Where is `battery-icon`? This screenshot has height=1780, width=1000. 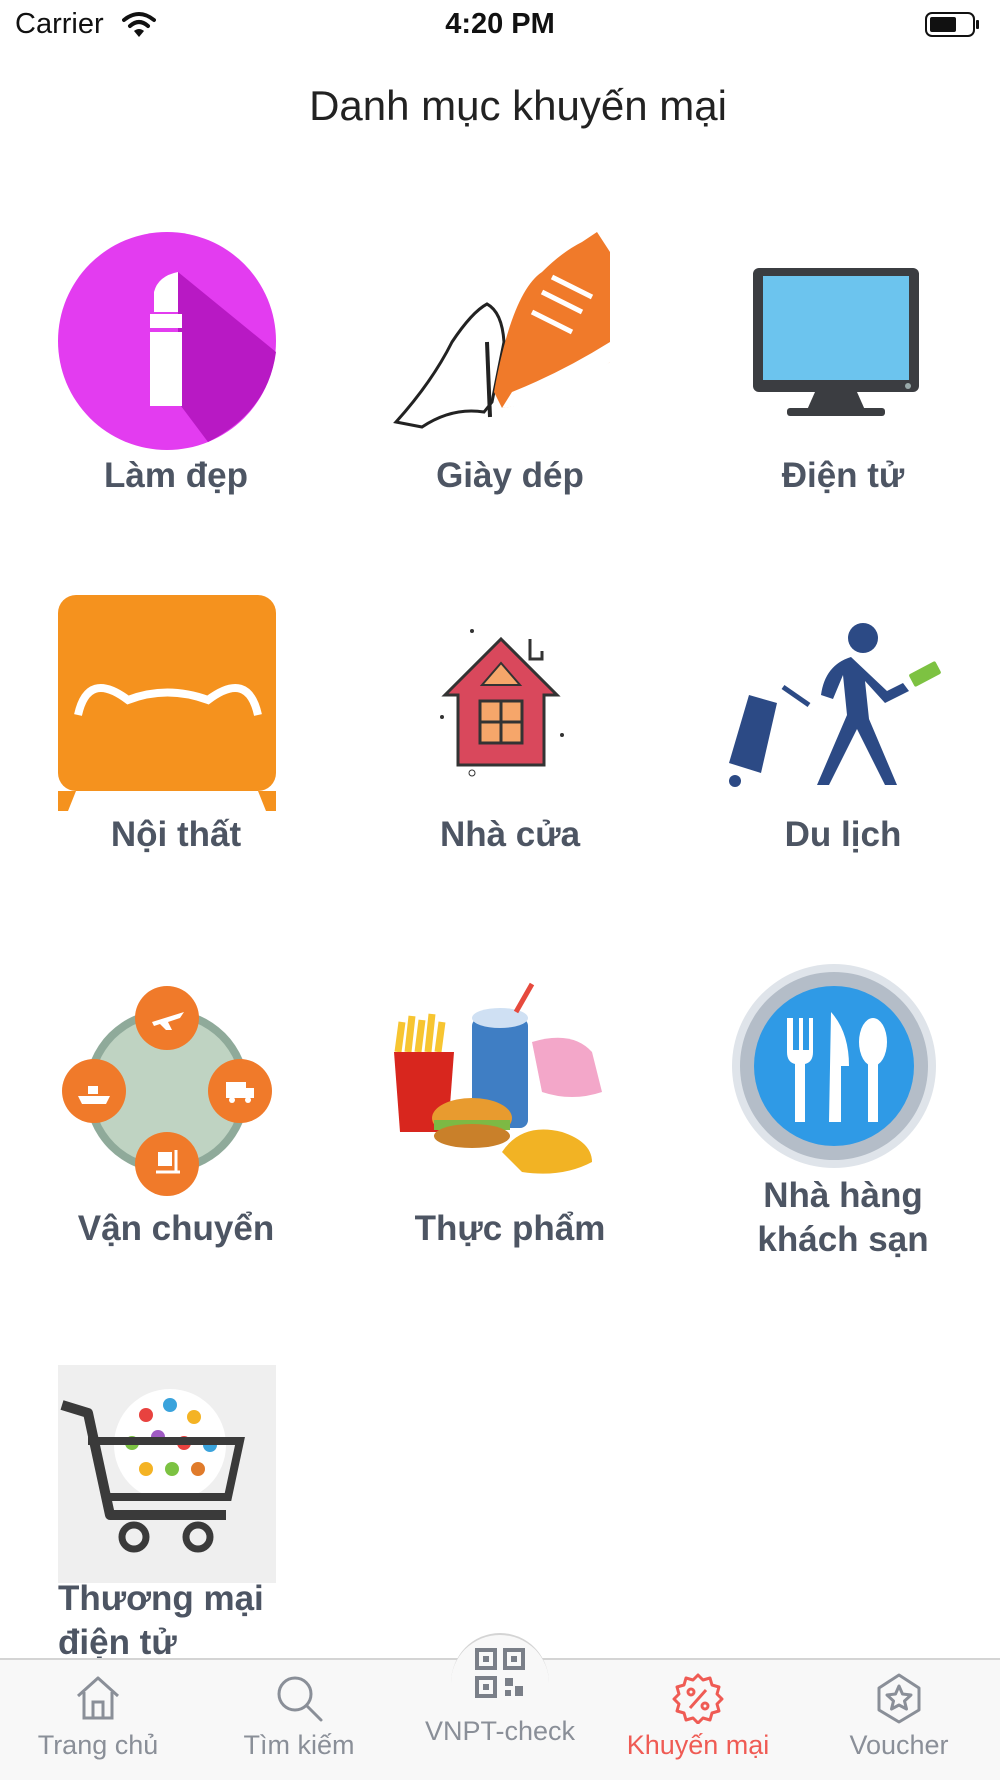 battery-icon is located at coordinates (952, 24).